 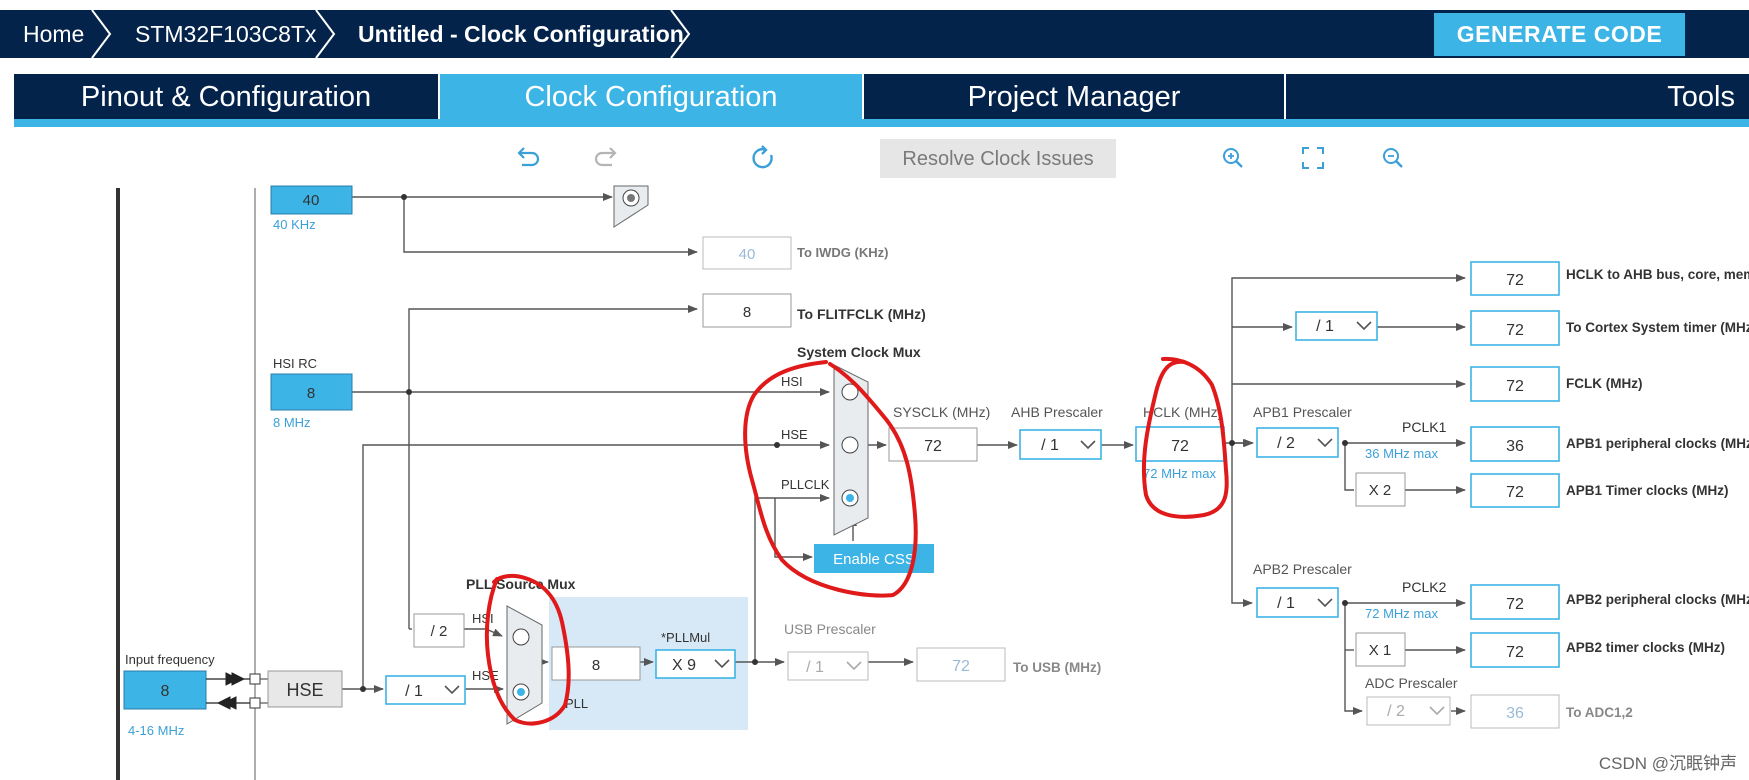 I want to click on osc-in-pin, so click(x=255, y=679).